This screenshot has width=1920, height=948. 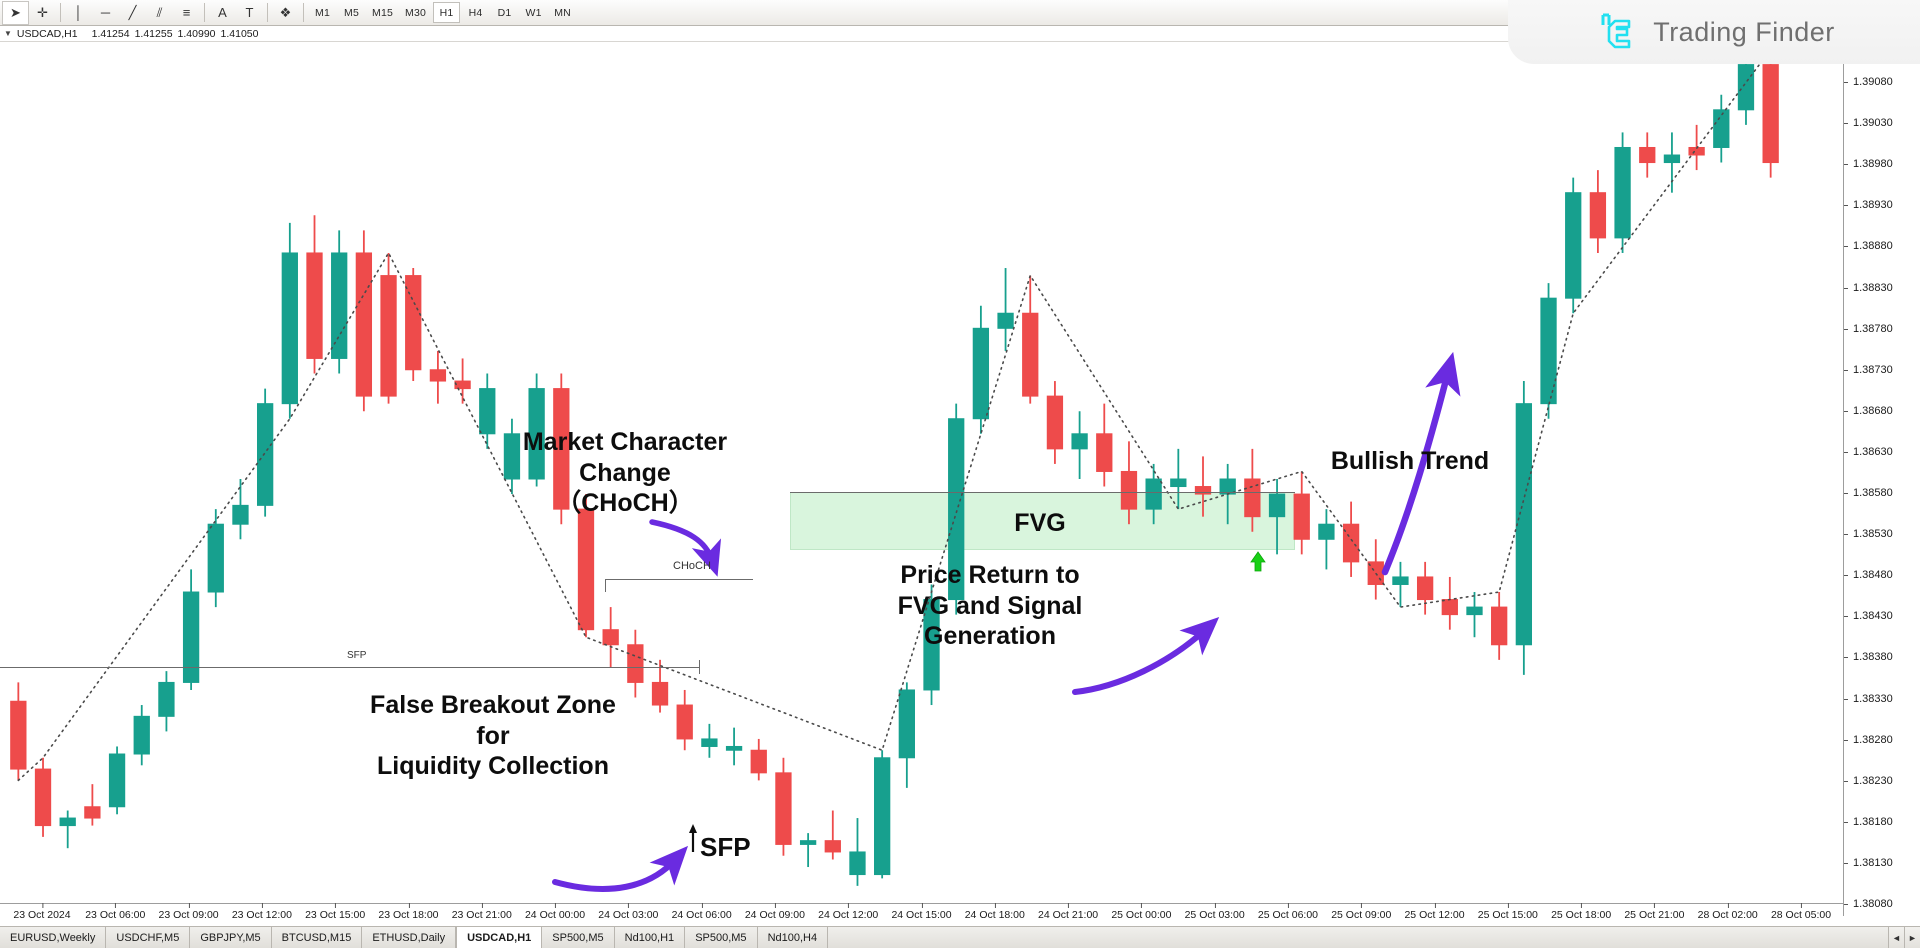 What do you see at coordinates (1616, 31) in the screenshot?
I see `trading-finder-mark-icon` at bounding box center [1616, 31].